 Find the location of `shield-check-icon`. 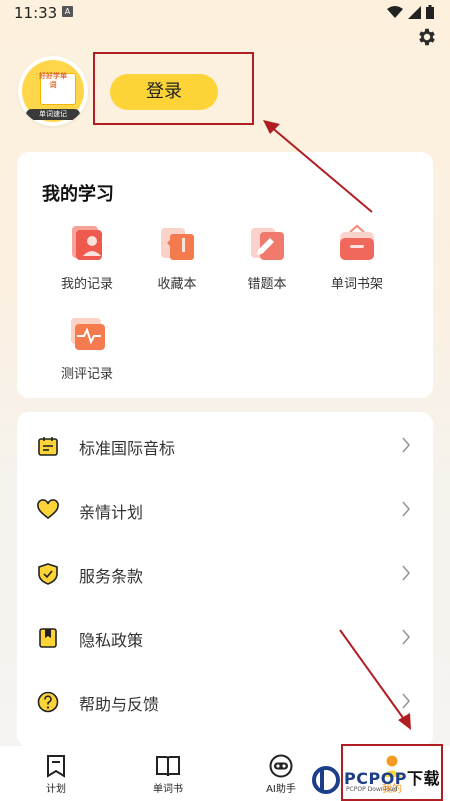

shield-check-icon is located at coordinates (48, 574).